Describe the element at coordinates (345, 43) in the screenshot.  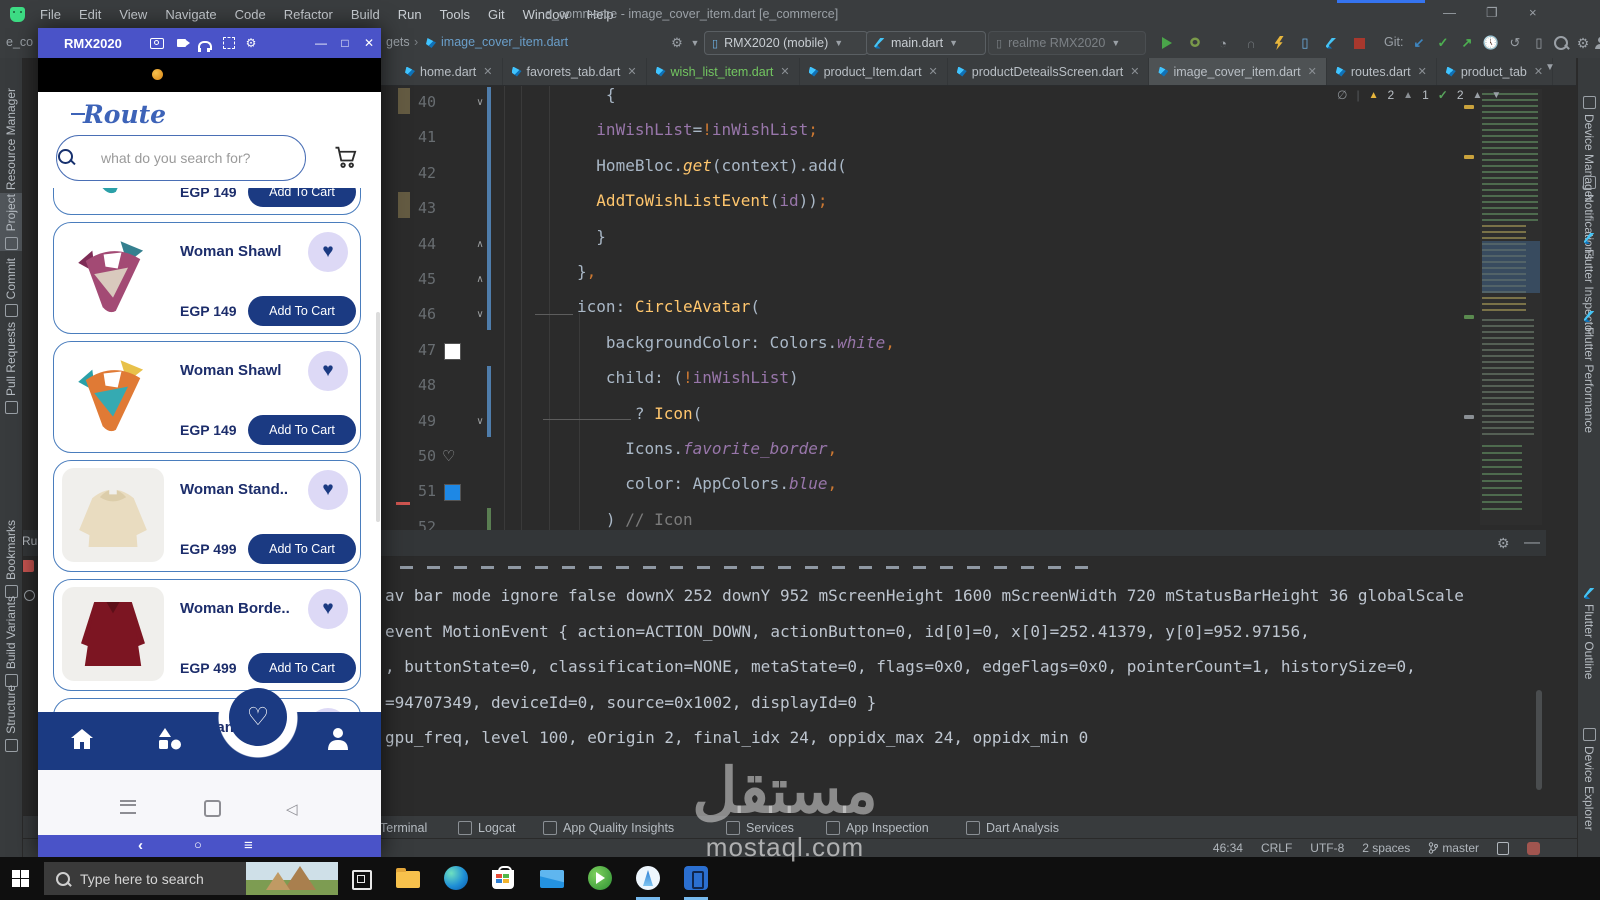
I see `phone-maximize-icon: □` at that location.